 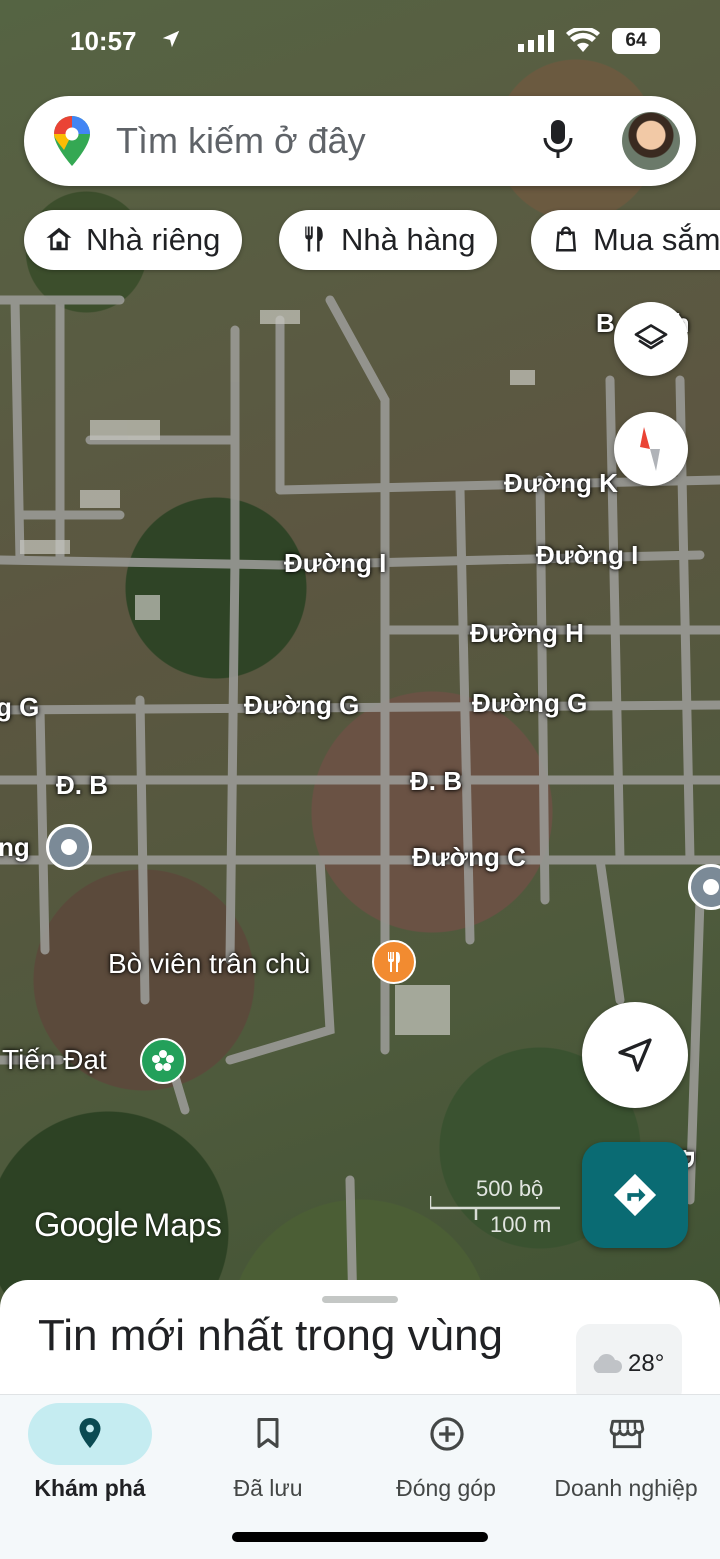 I want to click on cell-signal-icon, so click(x=536, y=41).